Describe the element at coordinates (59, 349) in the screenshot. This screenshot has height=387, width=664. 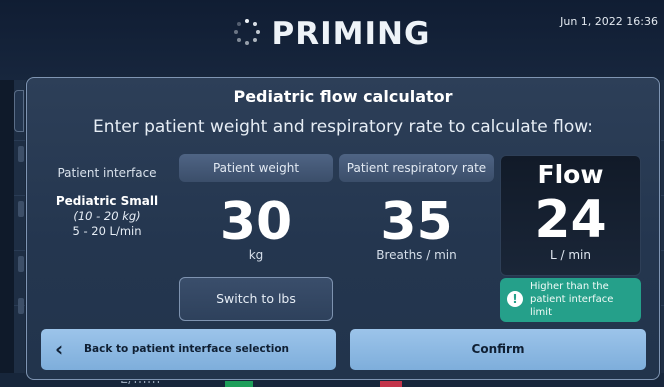
I see `chevron-left-icon: ‹` at that location.